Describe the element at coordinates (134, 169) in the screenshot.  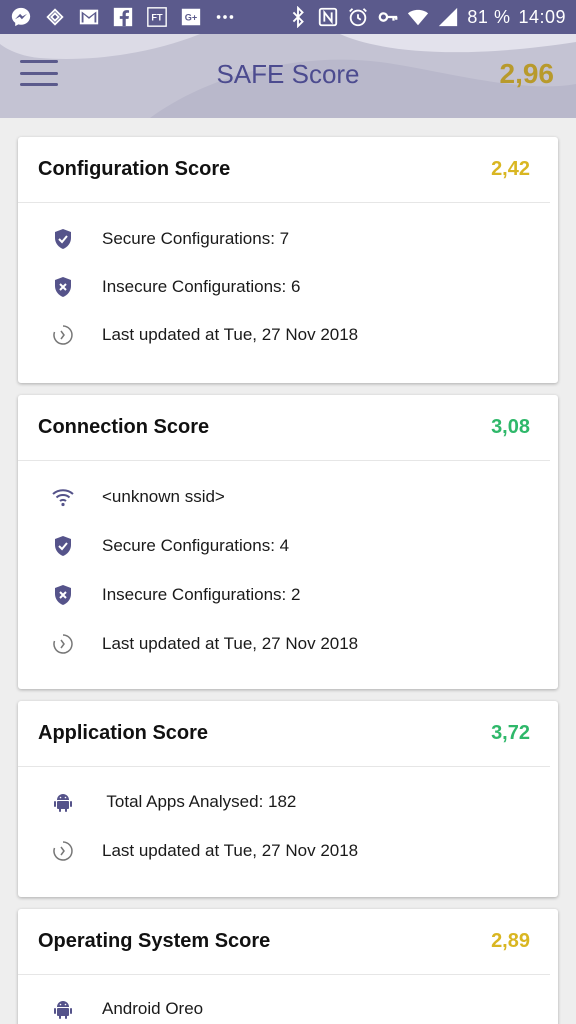
I see `card-title: Configuration Score` at that location.